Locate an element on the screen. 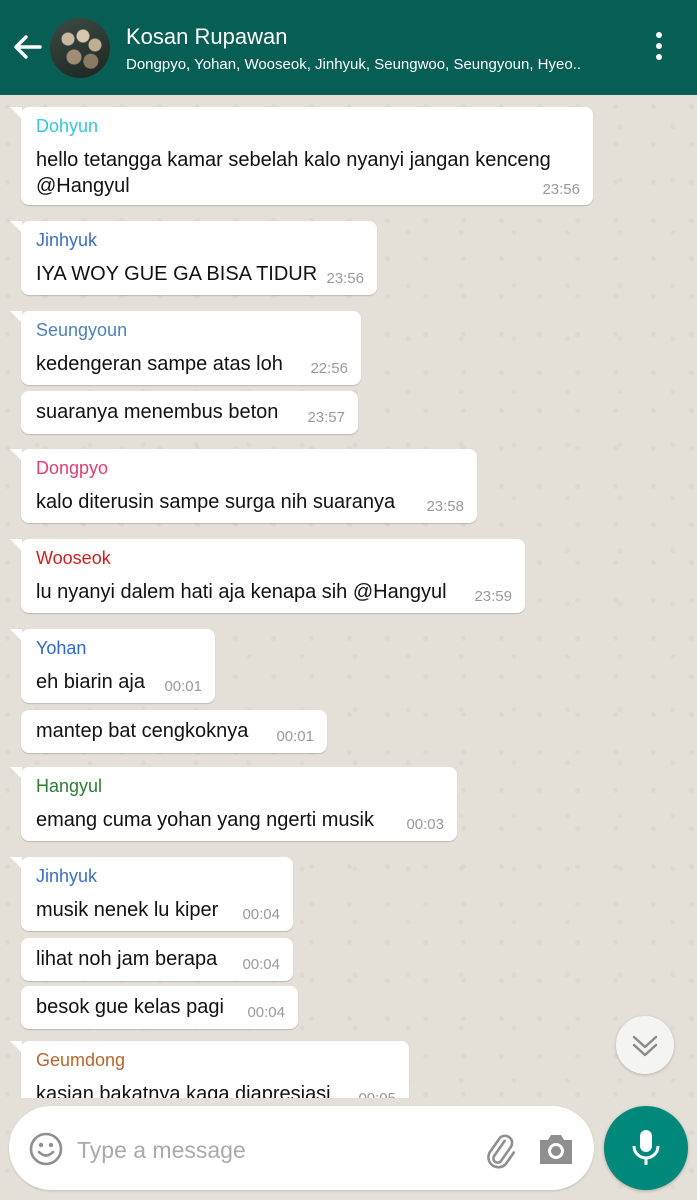 This screenshot has width=697, height=1200. message-time: 23:57 is located at coordinates (326, 417).